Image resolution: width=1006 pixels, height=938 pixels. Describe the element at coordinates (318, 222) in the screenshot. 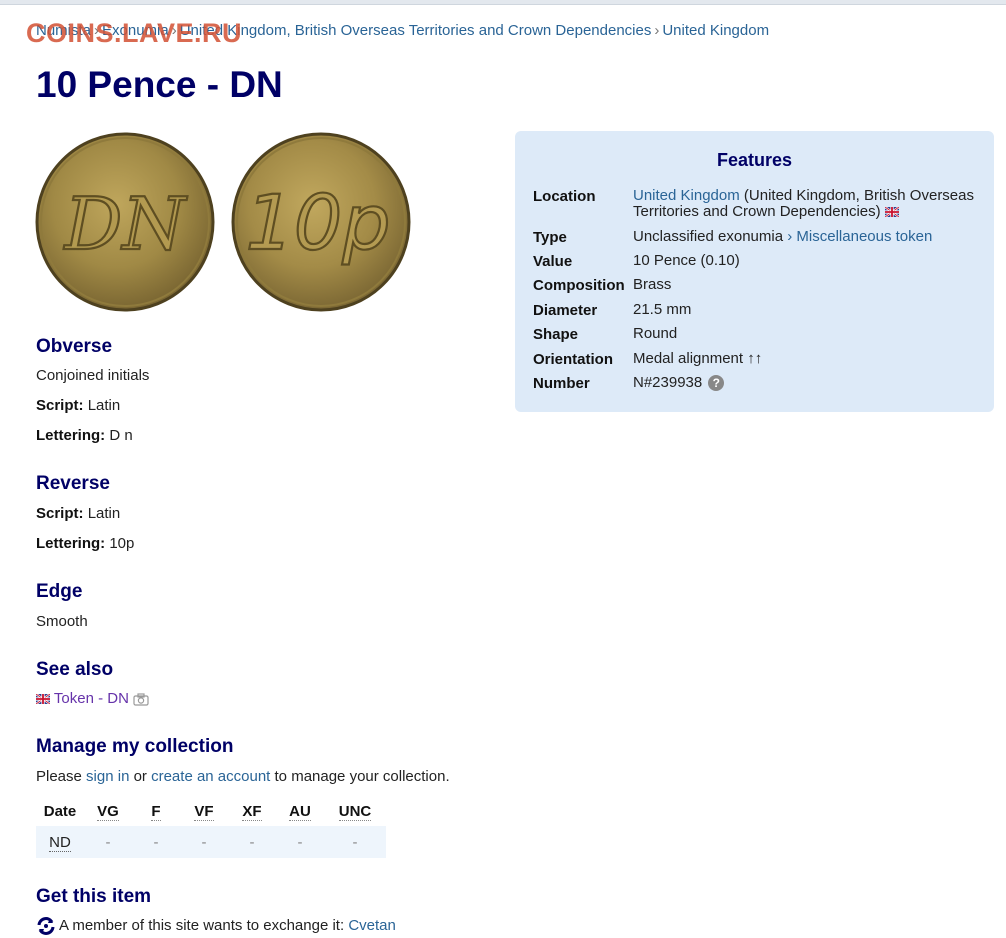

I see `reverse-denomination: 10p` at that location.